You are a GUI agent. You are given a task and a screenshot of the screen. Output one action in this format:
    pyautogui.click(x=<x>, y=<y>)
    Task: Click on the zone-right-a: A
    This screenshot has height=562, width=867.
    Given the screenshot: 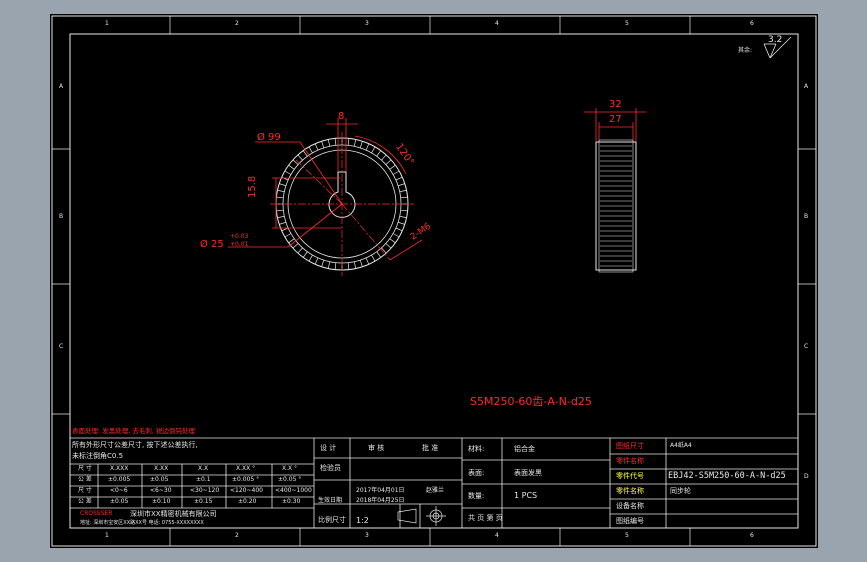 What is the action you would take?
    pyautogui.click(x=806, y=86)
    